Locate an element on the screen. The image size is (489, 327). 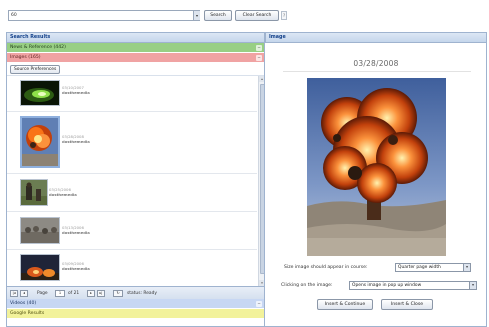
search-toolbar: 60 ▾ Search Clear Search ? is located at coordinates (244, 15).